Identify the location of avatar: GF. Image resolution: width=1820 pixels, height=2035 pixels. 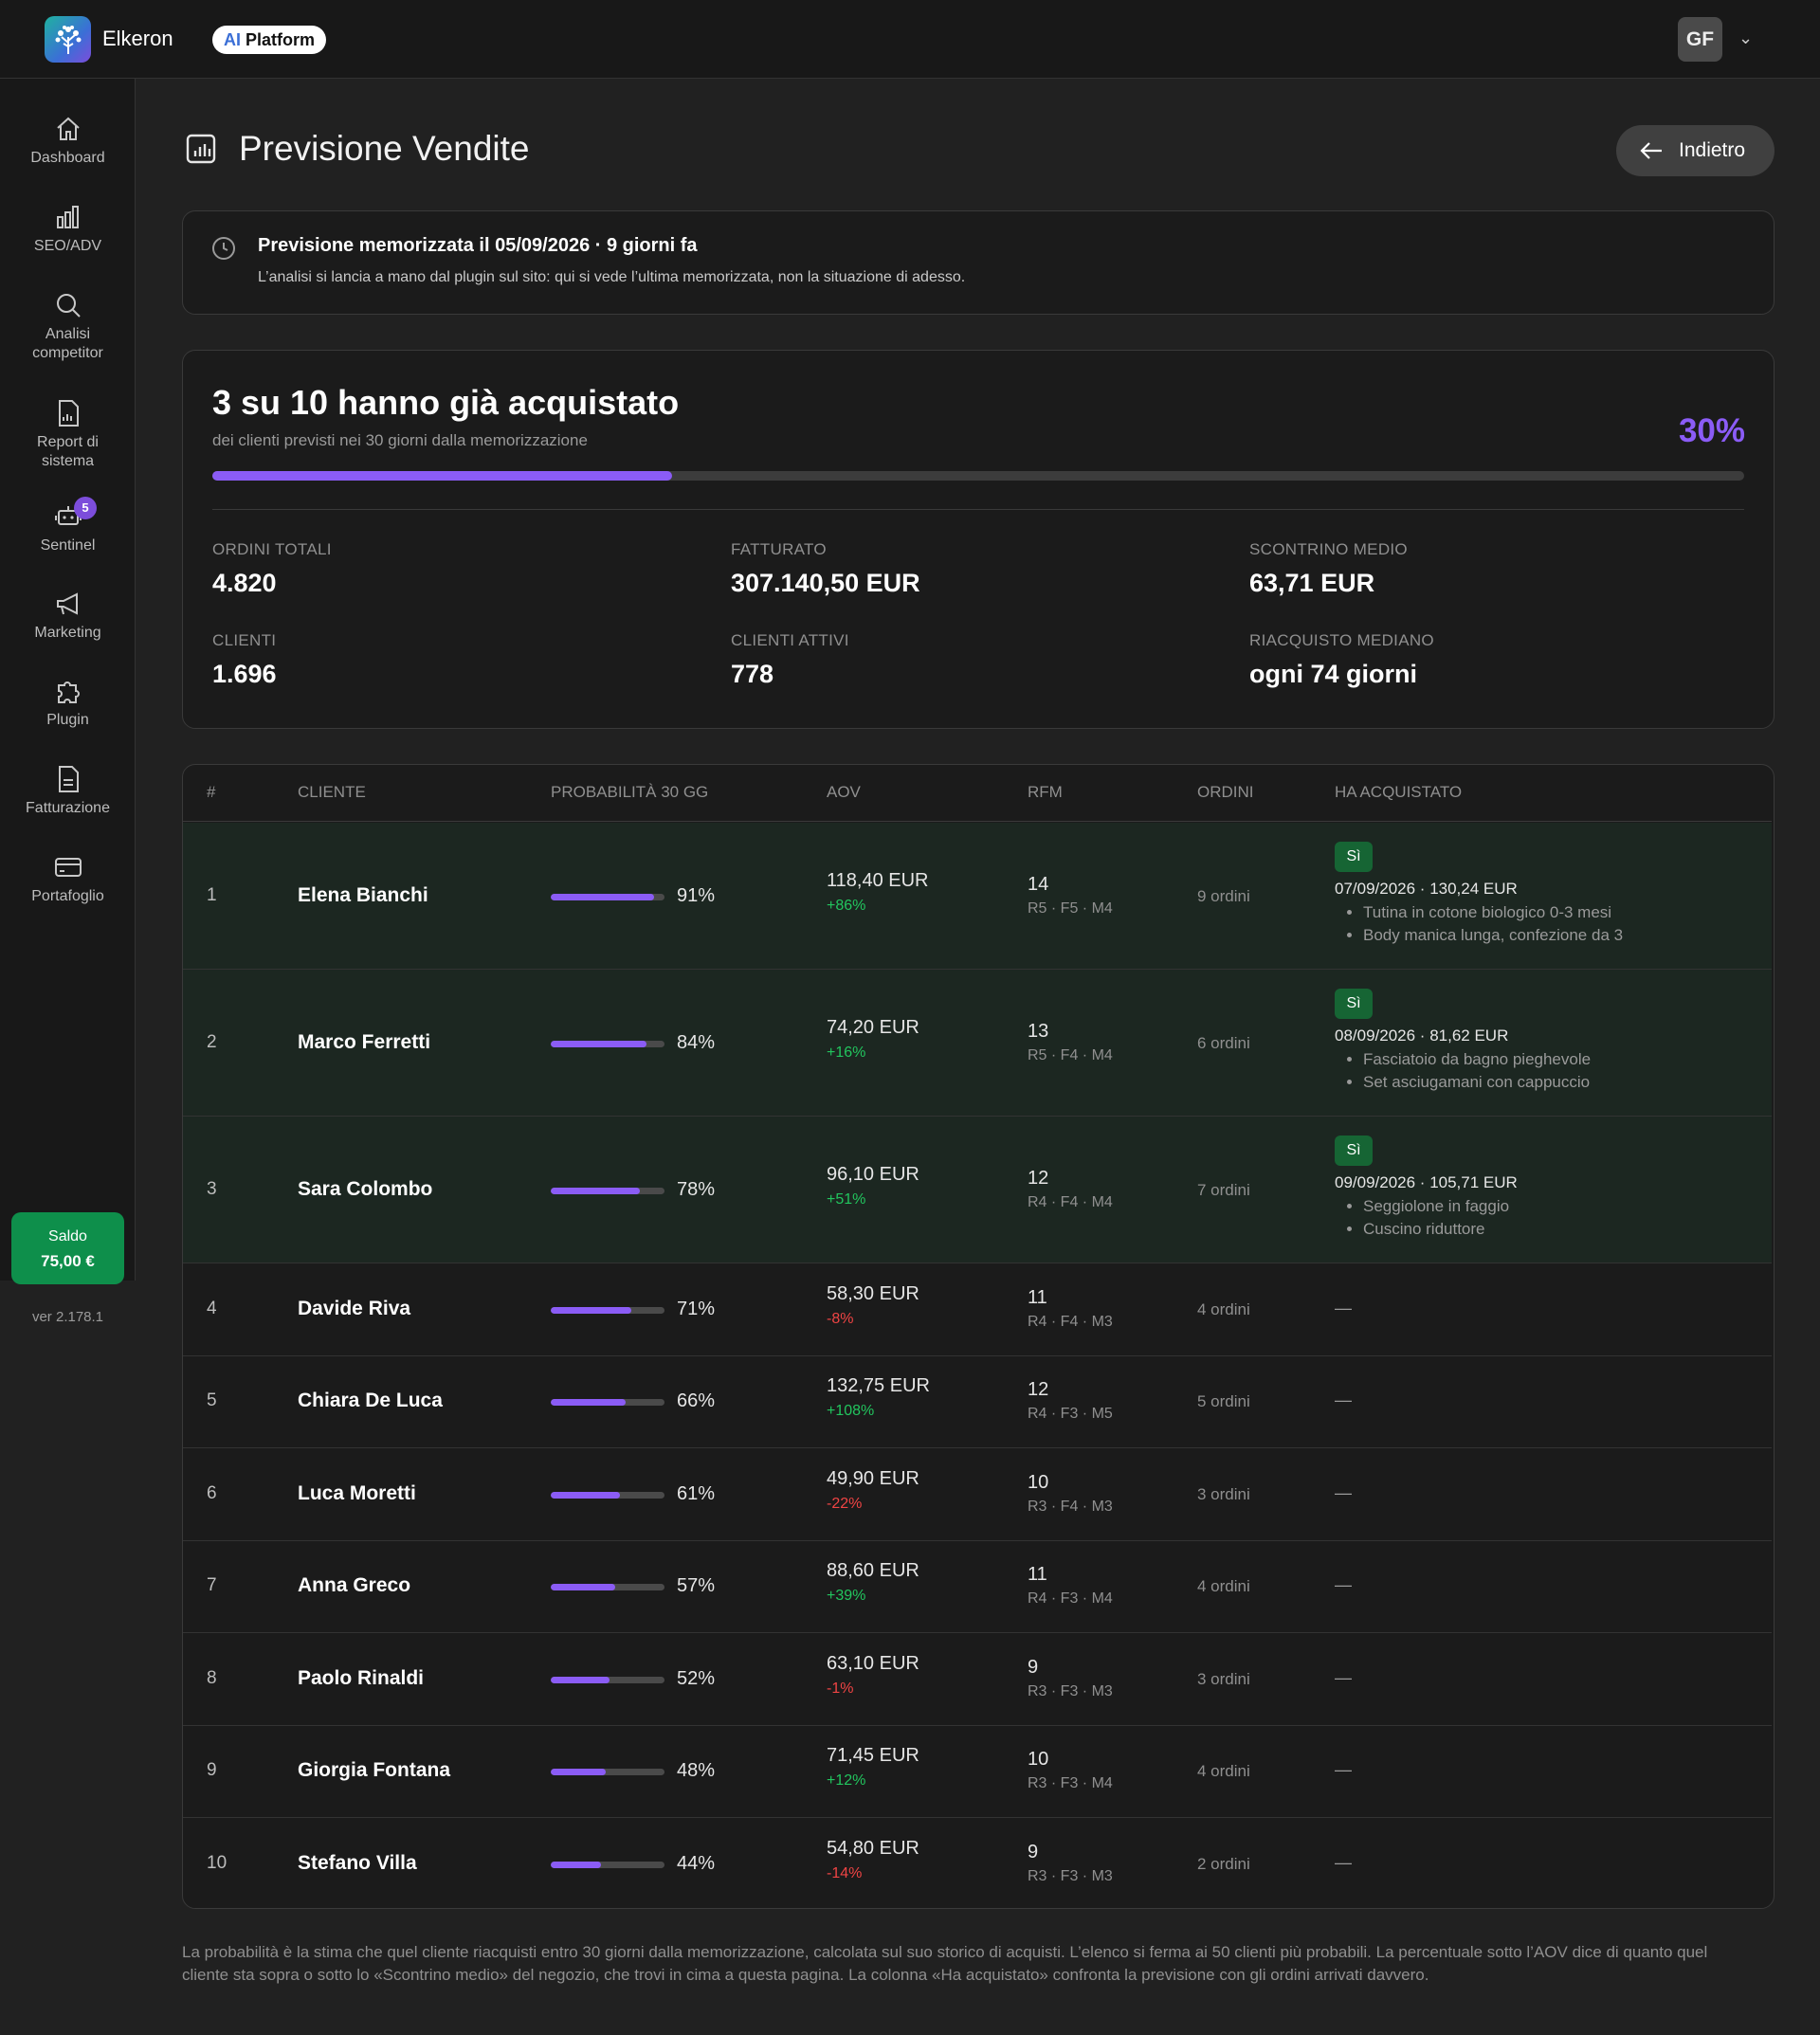
(1700, 39).